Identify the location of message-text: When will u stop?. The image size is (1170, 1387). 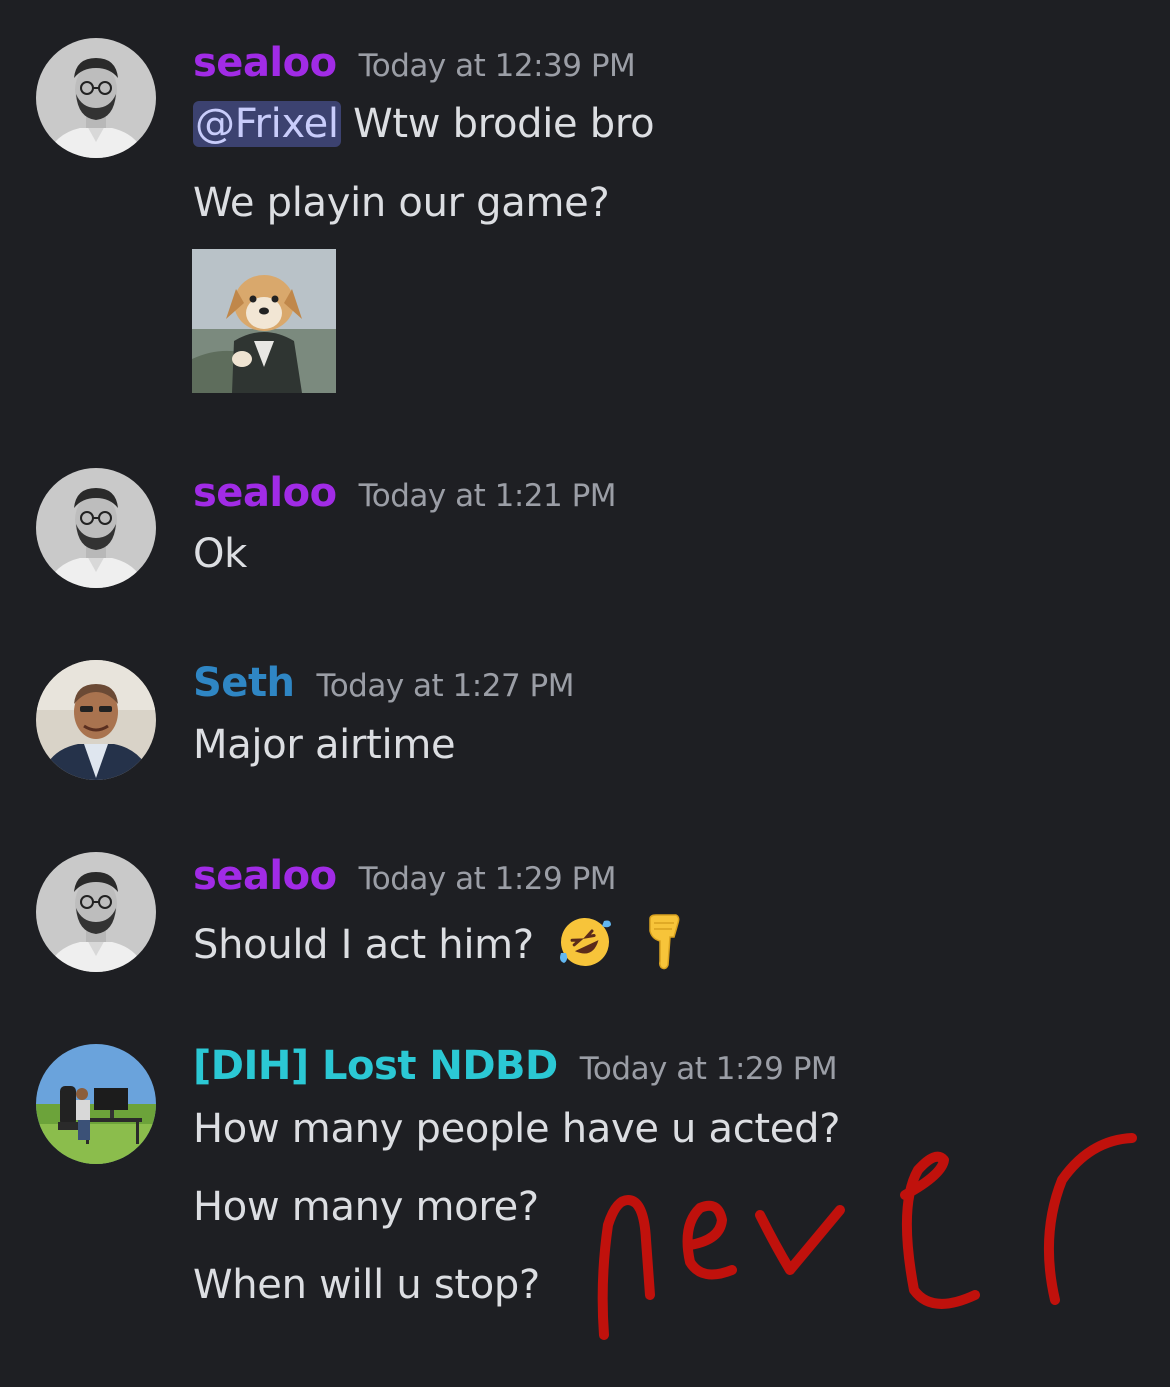
(366, 1285).